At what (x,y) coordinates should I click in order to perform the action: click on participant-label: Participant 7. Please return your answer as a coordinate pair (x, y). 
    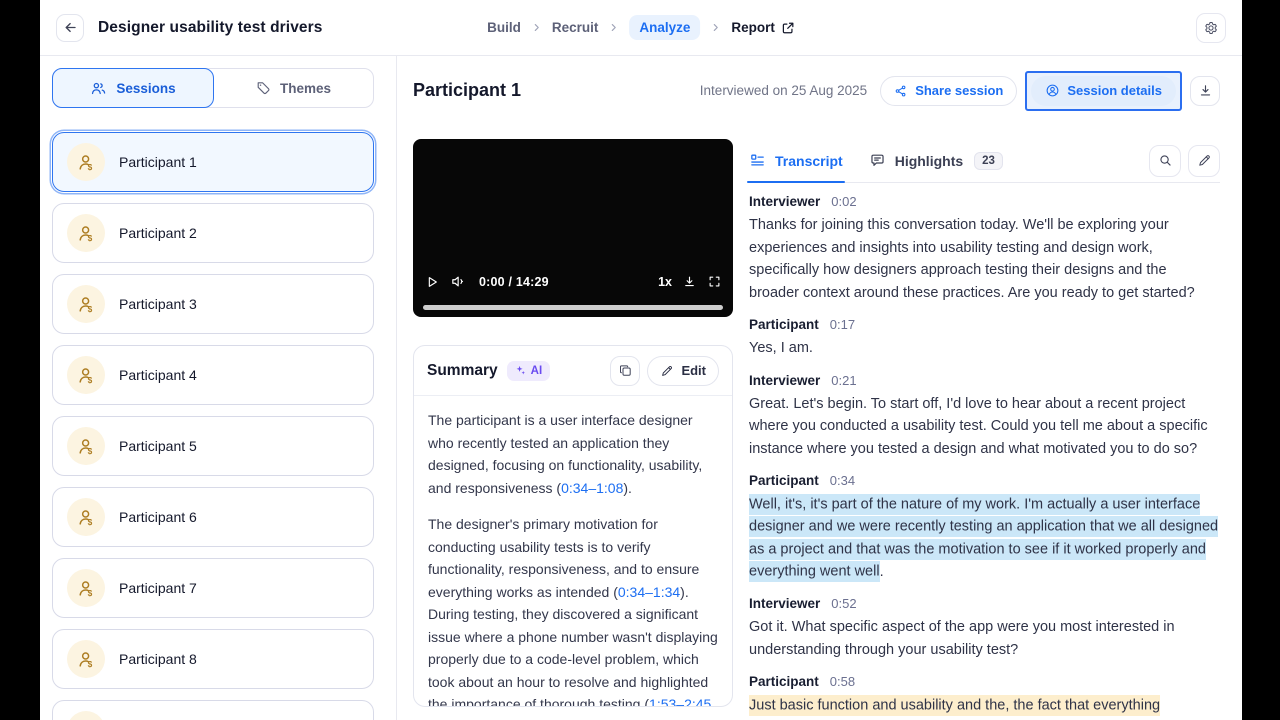
    Looking at the image, I should click on (158, 588).